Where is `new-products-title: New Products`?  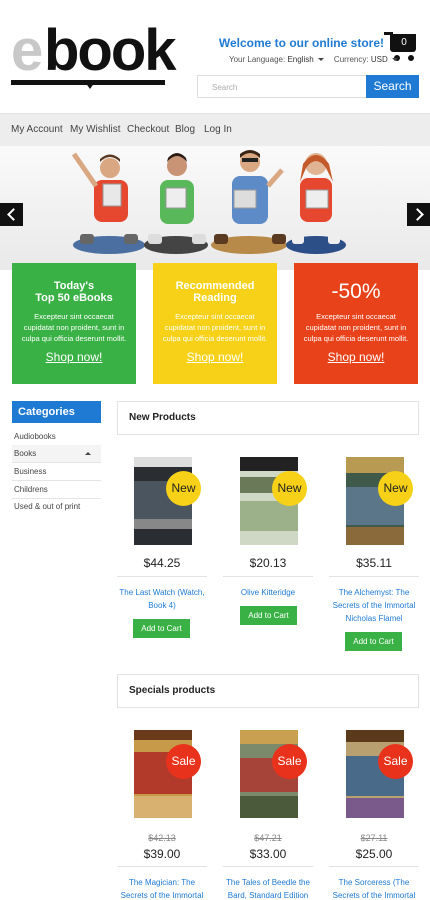 new-products-title: New Products is located at coordinates (268, 418).